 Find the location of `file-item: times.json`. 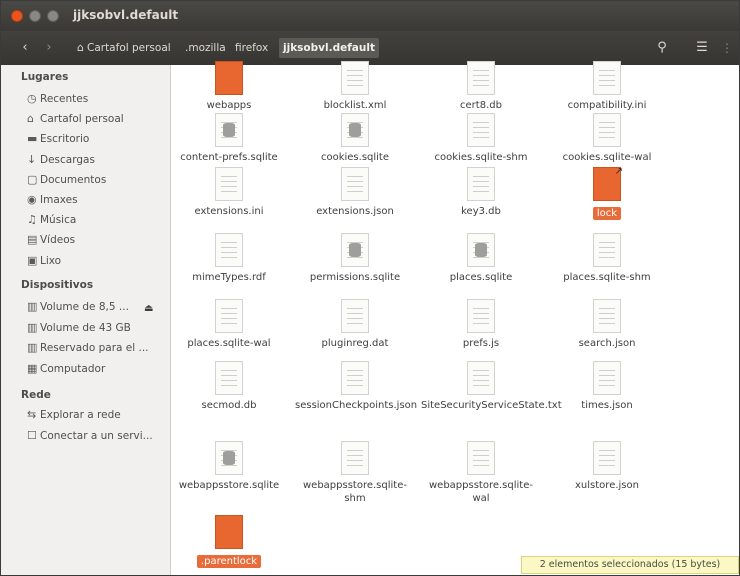

file-item: times.json is located at coordinates (607, 386).